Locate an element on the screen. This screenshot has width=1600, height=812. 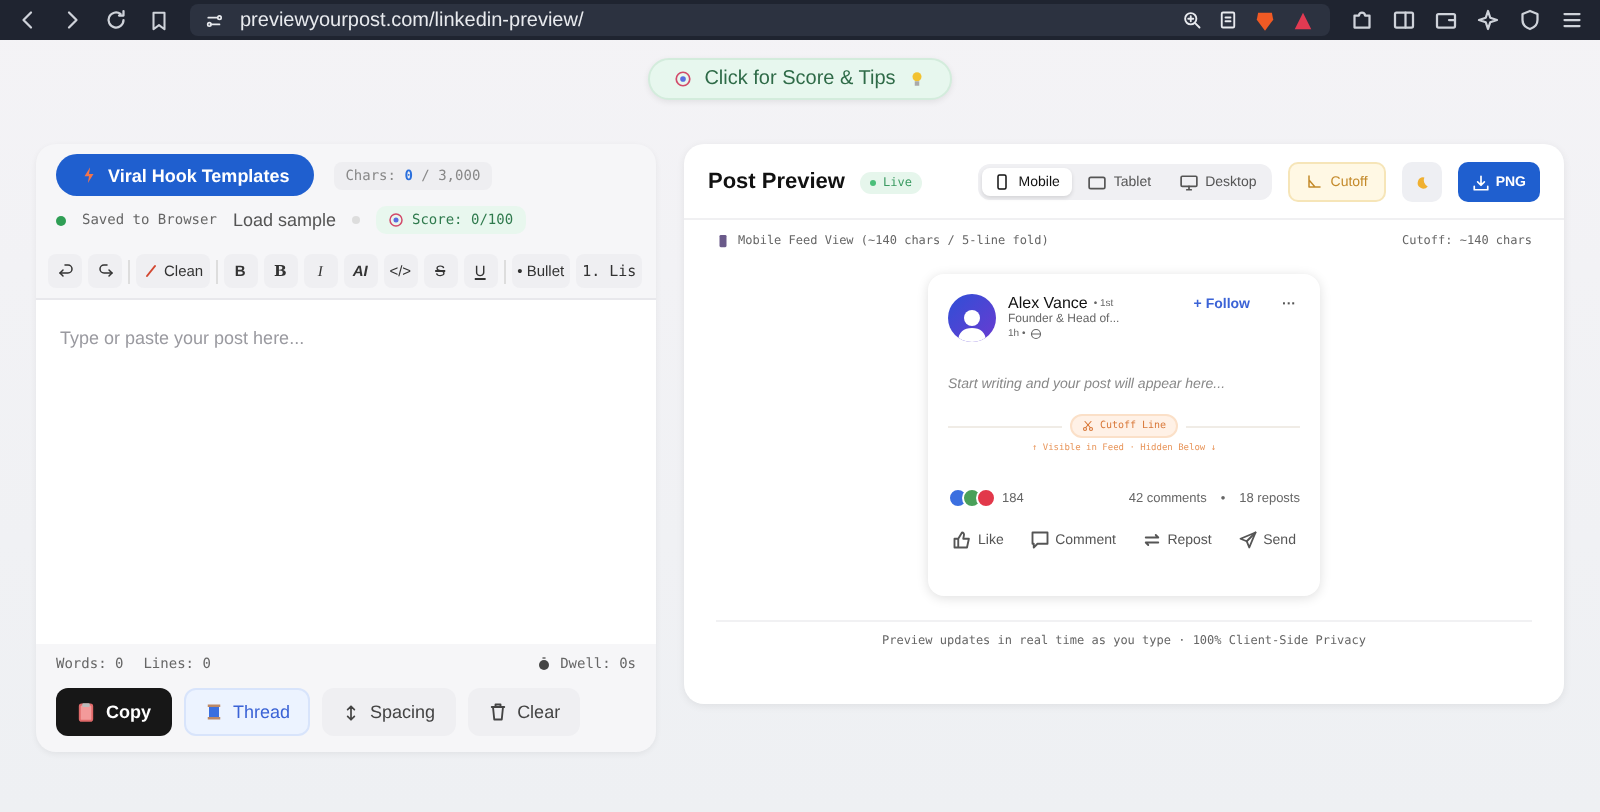
redo-icon is located at coordinates (105, 271).